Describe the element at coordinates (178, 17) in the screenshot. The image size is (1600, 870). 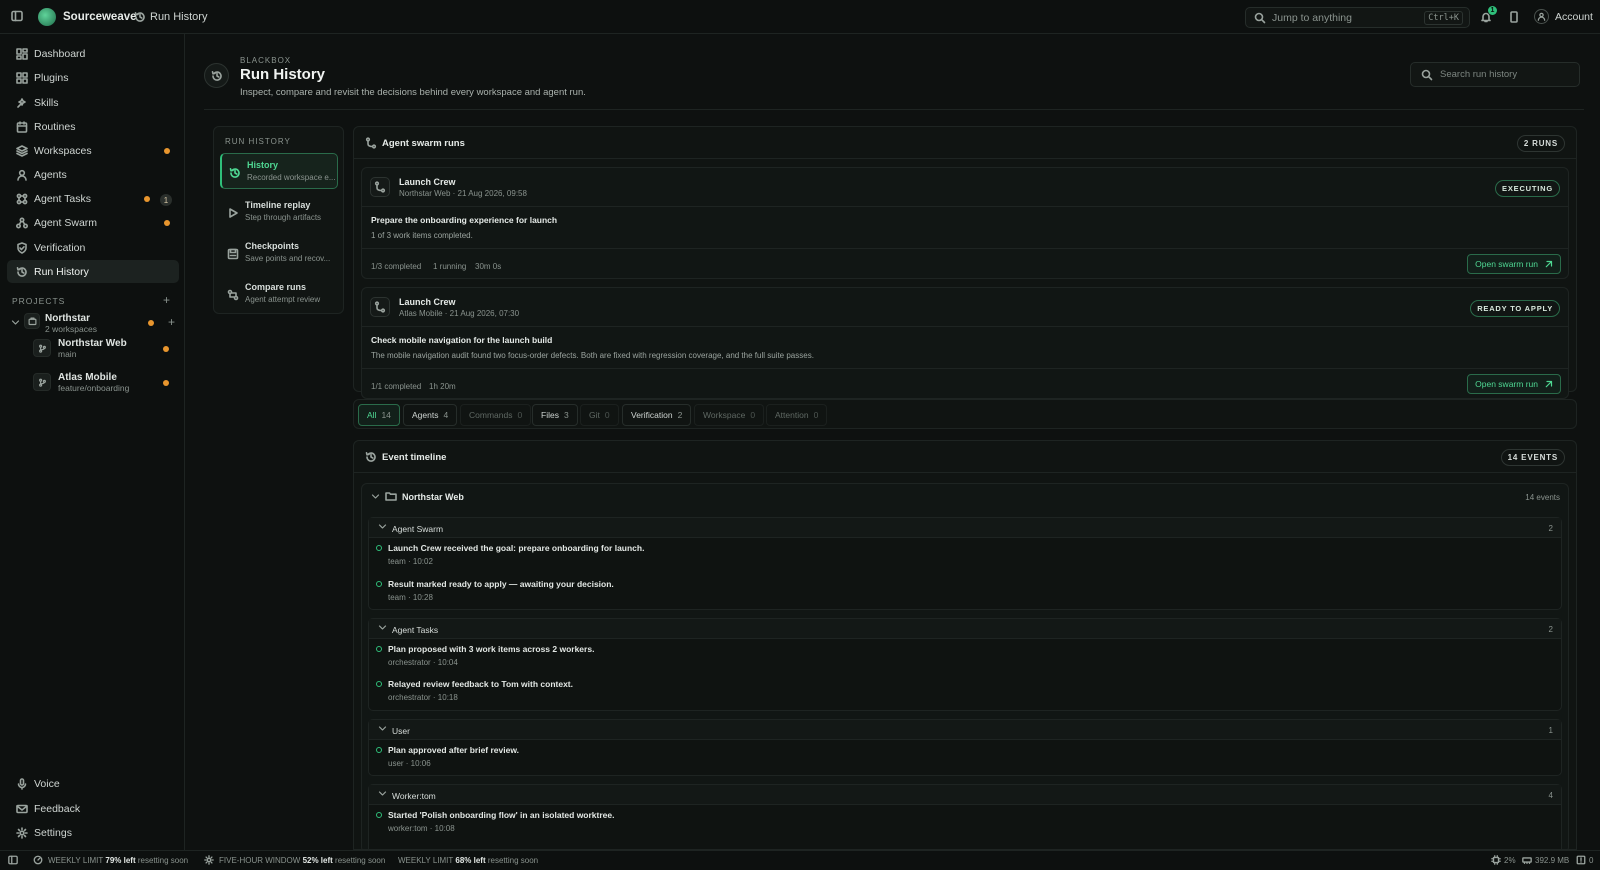
I see `breadcrumb: Run History` at that location.